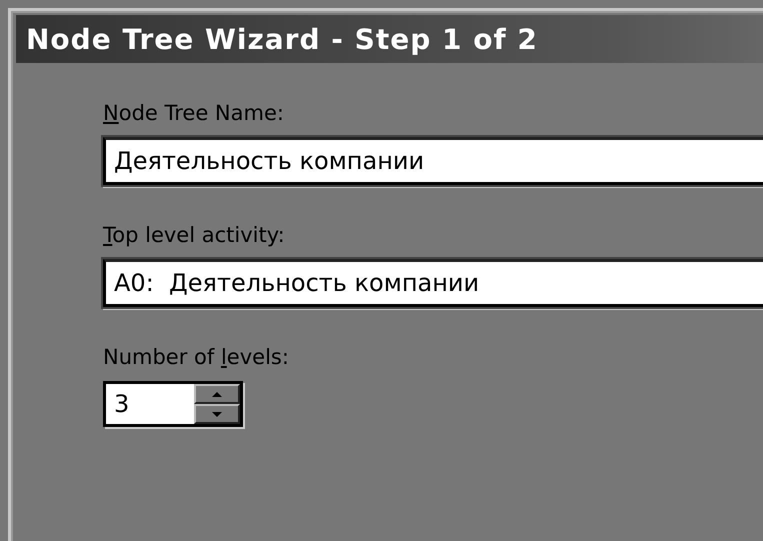  I want to click on field-label: Node Tree Name:, so click(193, 113).